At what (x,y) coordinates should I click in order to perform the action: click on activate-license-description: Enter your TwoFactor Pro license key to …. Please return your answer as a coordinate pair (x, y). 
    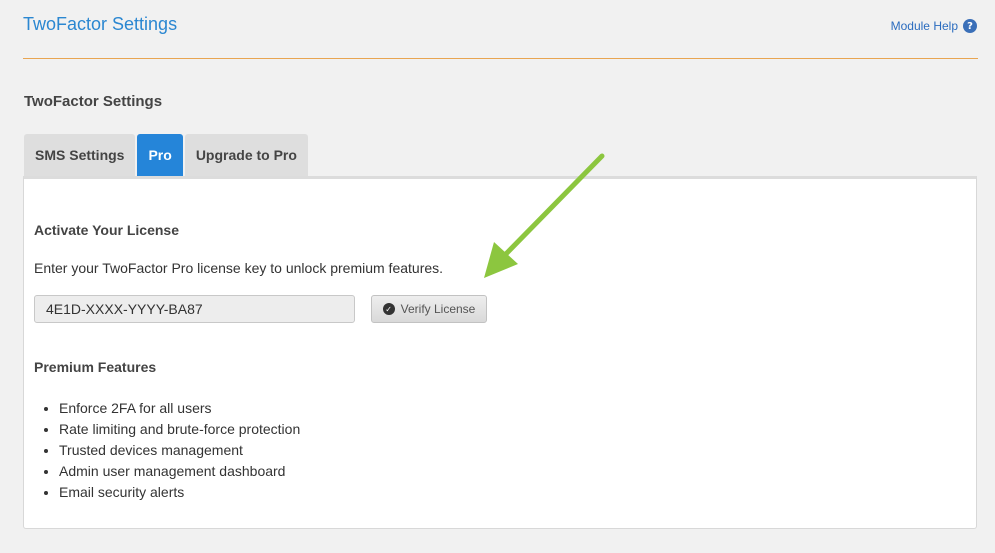
    Looking at the image, I should click on (239, 268).